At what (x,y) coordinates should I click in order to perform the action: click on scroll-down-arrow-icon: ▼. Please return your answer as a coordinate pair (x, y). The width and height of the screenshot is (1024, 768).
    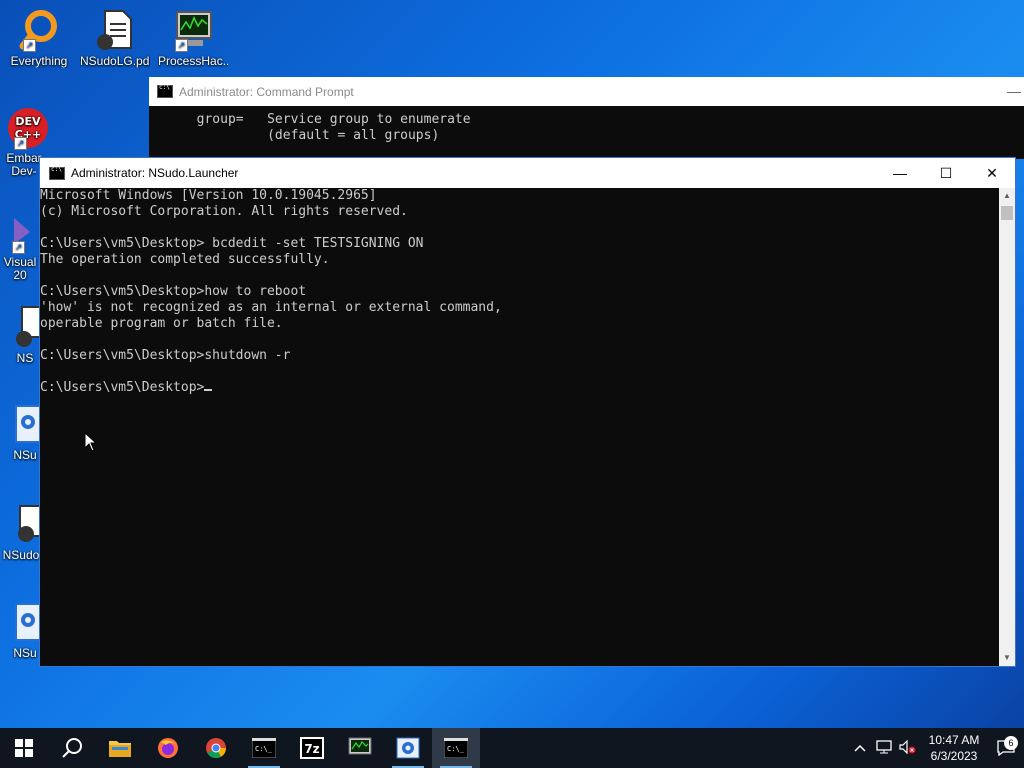
    Looking at the image, I should click on (1007, 658).